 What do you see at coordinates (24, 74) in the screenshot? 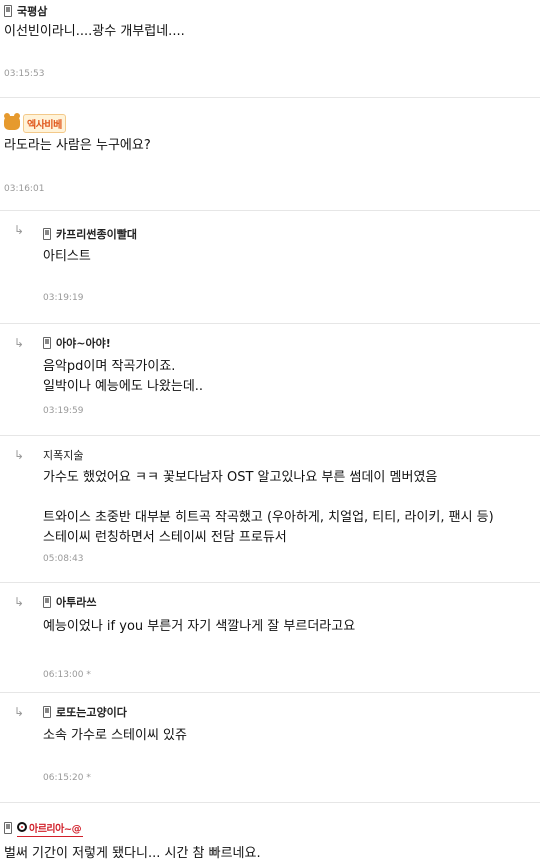
I see `comment-time: 03:15:53` at bounding box center [24, 74].